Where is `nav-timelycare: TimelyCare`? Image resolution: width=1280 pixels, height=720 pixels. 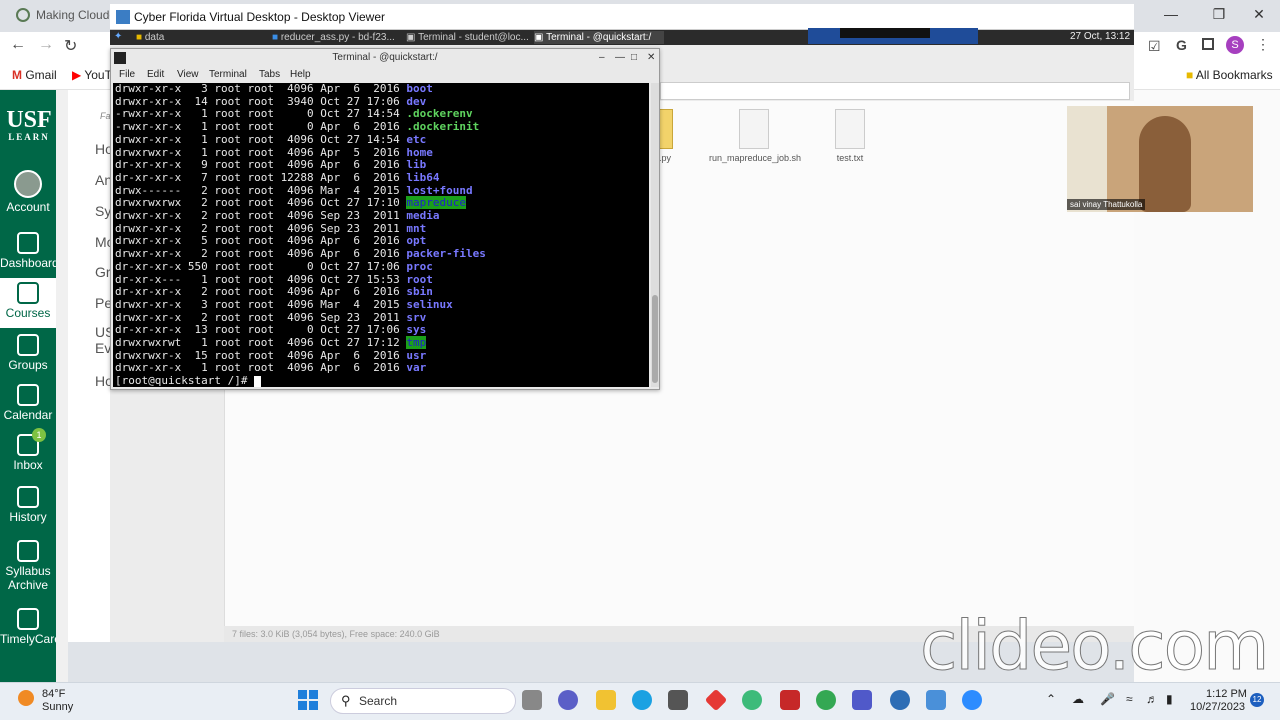 nav-timelycare: TimelyCare is located at coordinates (30, 626).